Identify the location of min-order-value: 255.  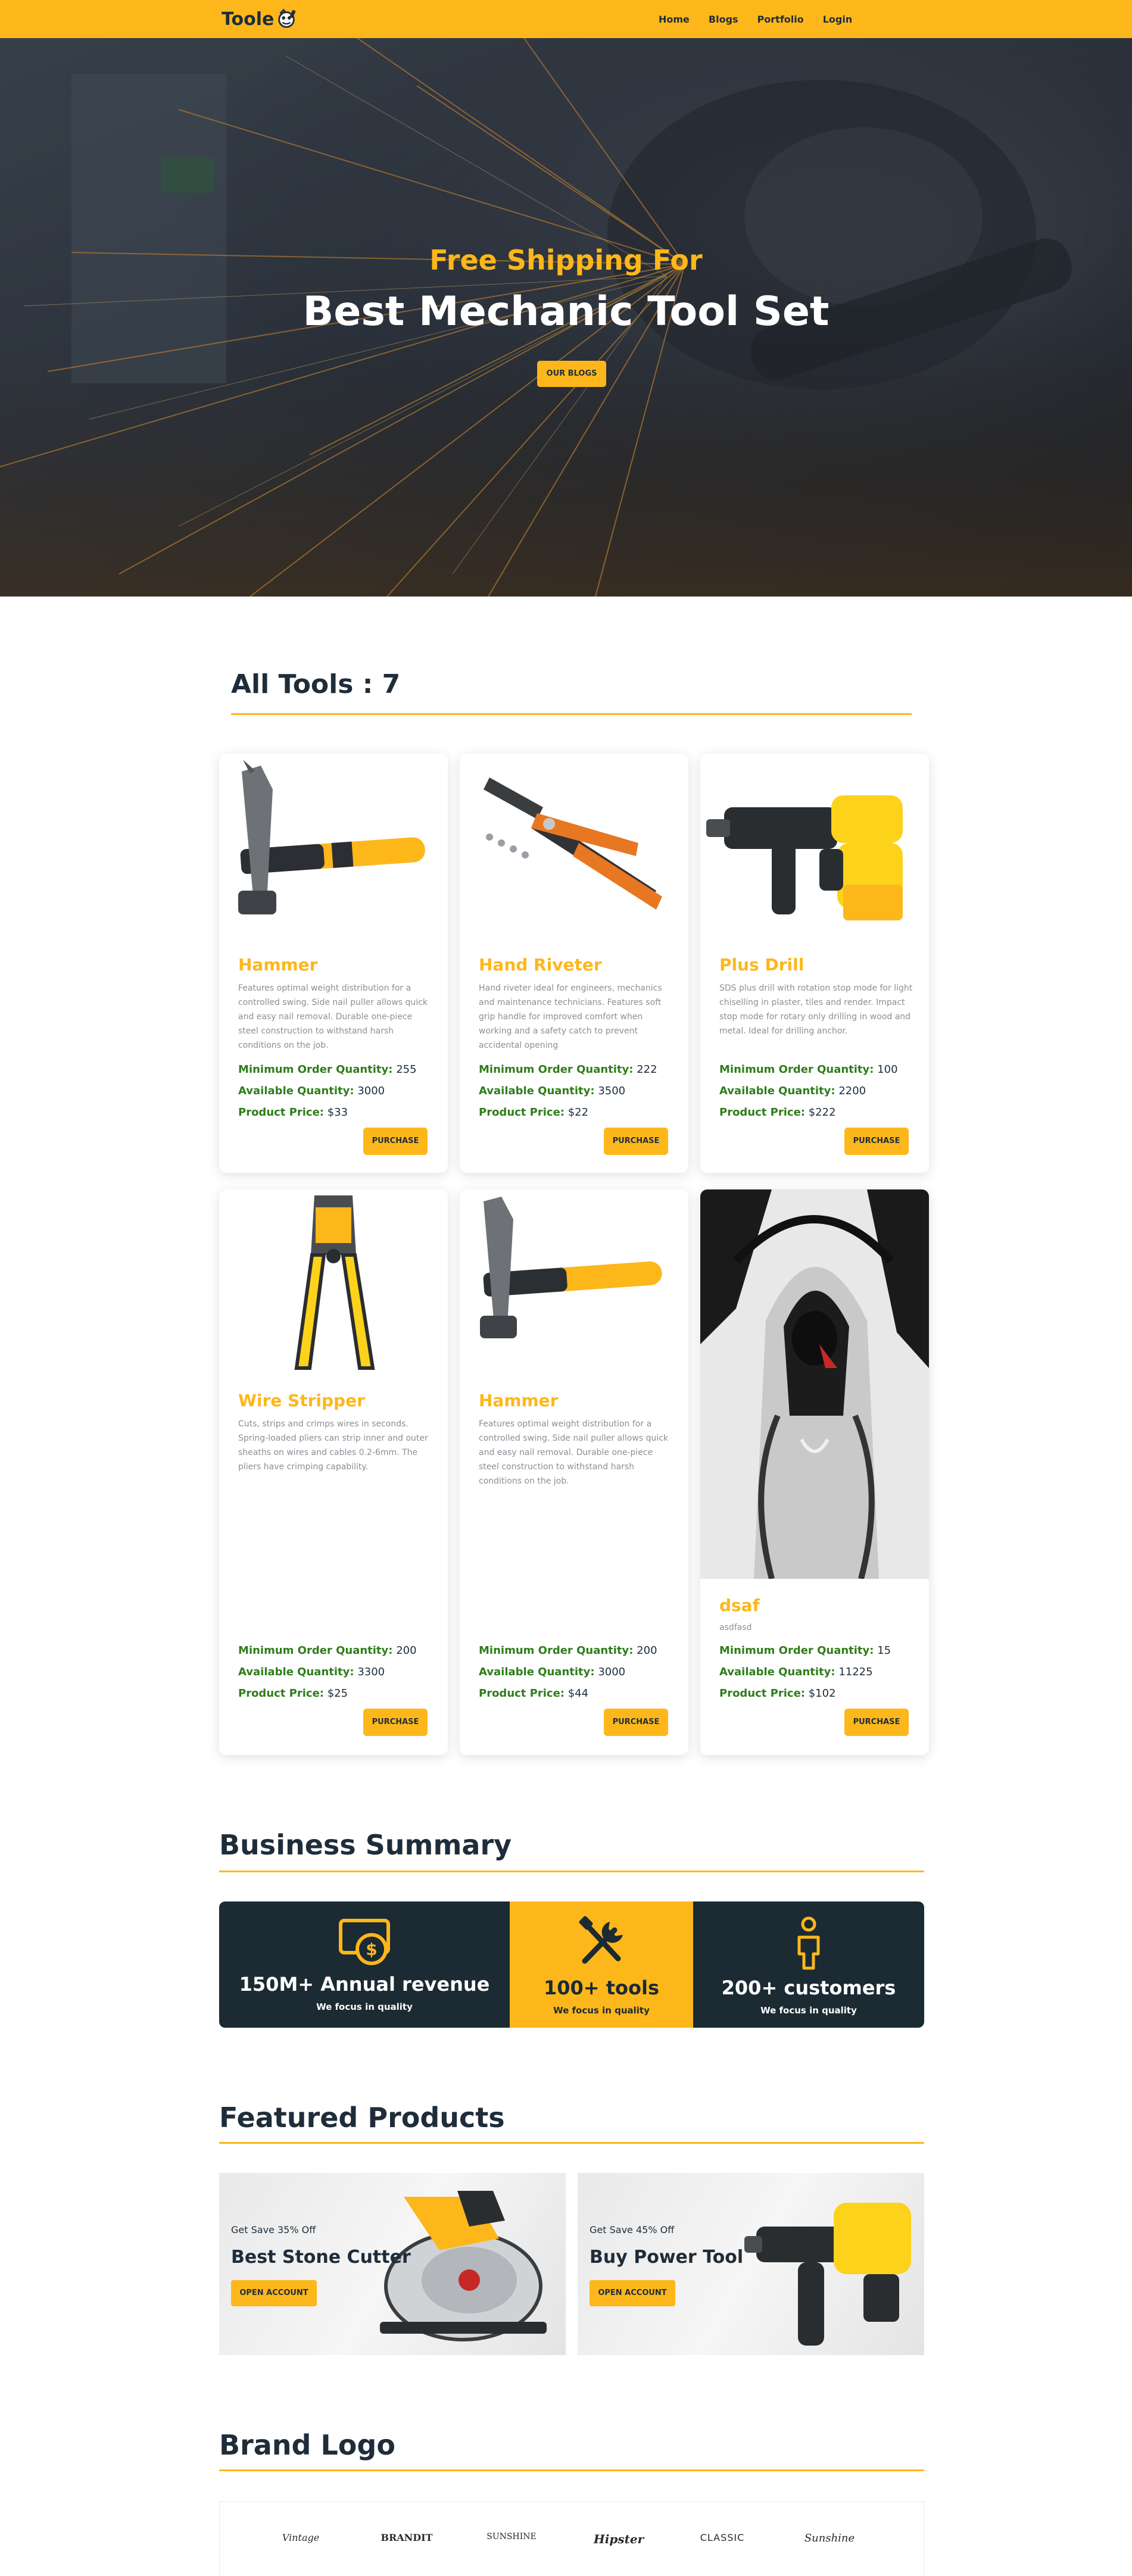
(406, 1069).